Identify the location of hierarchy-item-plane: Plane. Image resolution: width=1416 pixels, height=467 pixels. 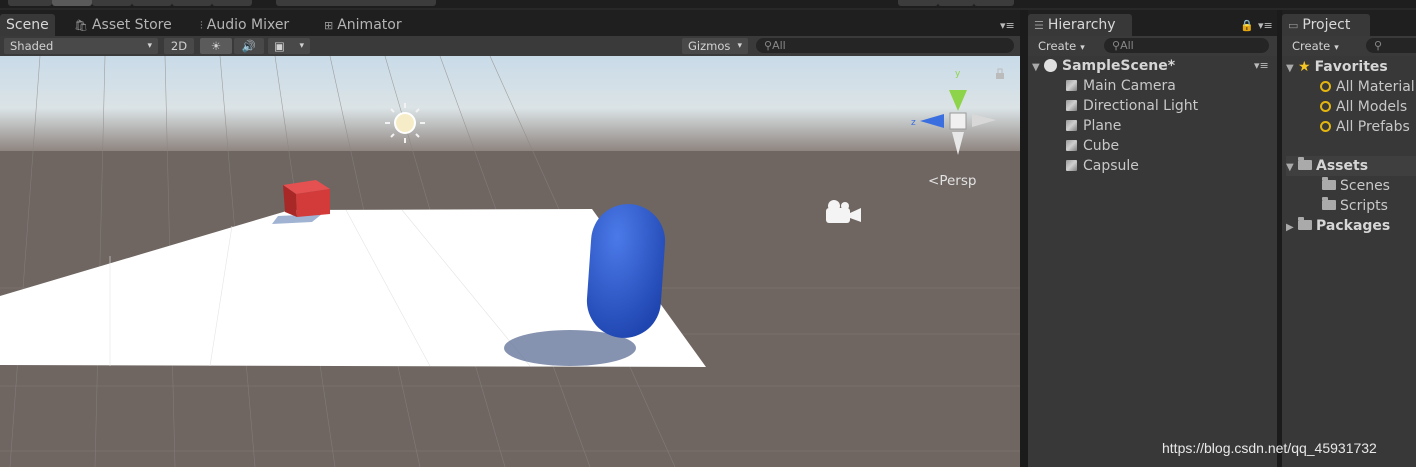
(1093, 126).